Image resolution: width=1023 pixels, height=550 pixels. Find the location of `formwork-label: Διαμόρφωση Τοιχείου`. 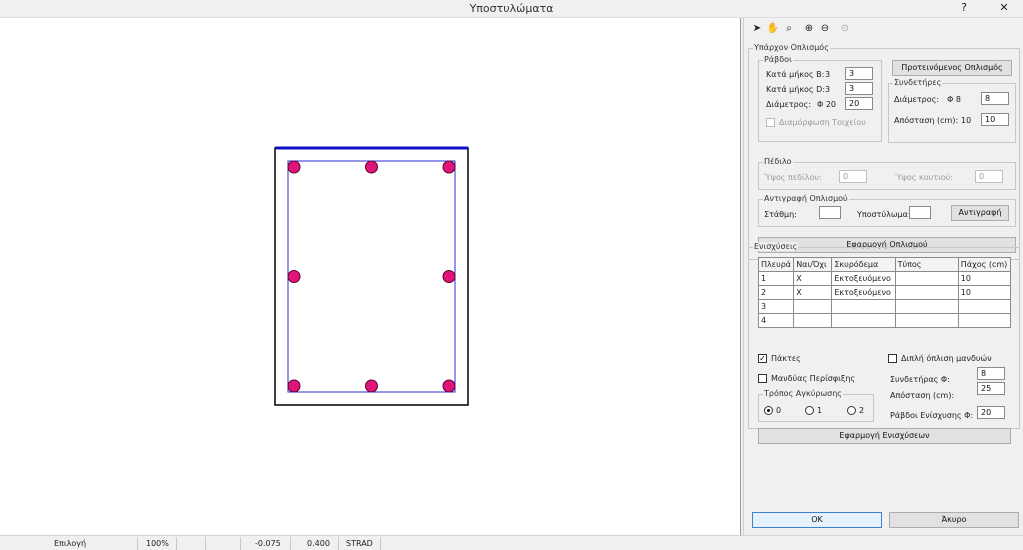

formwork-label: Διαμόρφωση Τοιχείου is located at coordinates (822, 122).